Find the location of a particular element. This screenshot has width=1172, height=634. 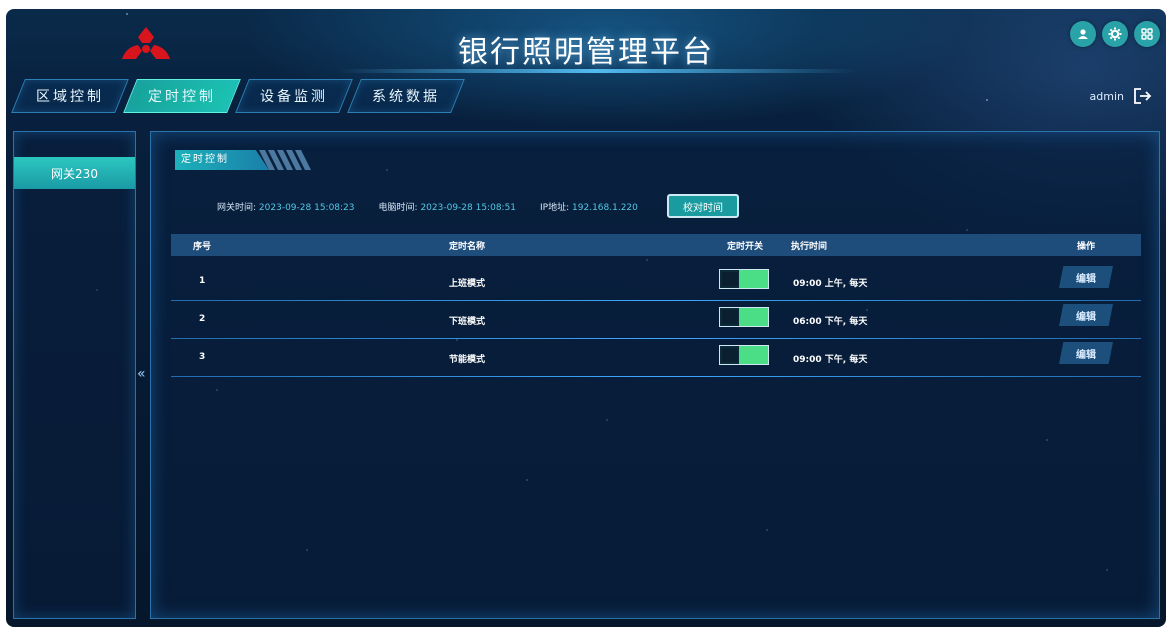

pc-time: 电脑时间: 2023-09-28 15:08:51 is located at coordinates (448, 206).